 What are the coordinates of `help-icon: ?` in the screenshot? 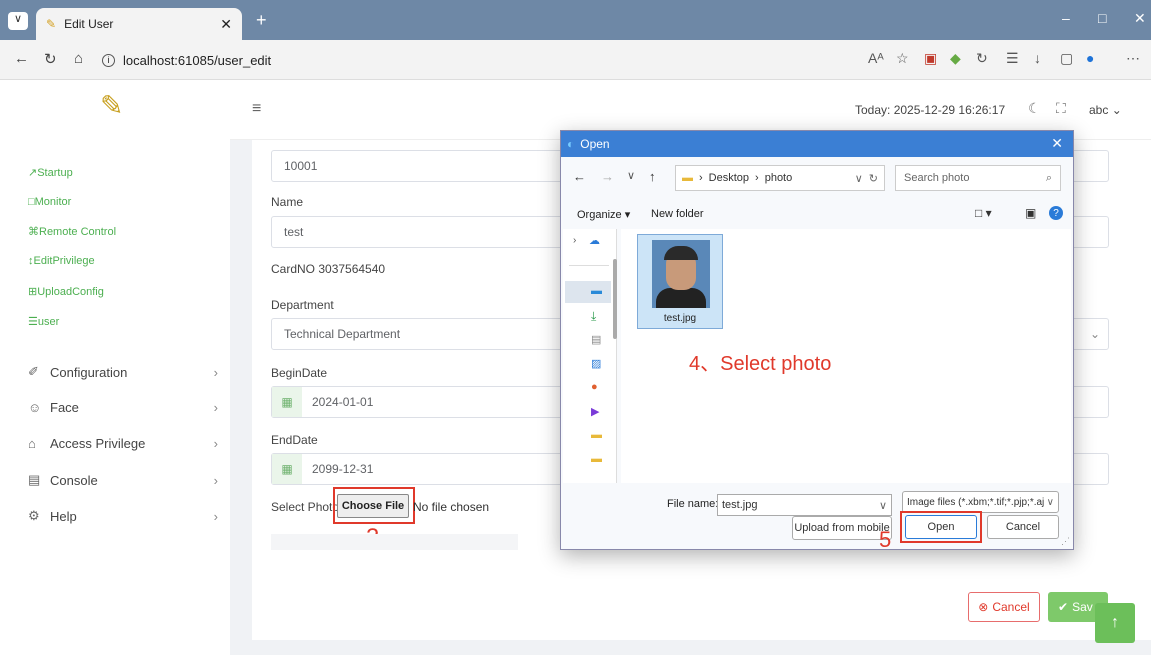 It's located at (1056, 213).